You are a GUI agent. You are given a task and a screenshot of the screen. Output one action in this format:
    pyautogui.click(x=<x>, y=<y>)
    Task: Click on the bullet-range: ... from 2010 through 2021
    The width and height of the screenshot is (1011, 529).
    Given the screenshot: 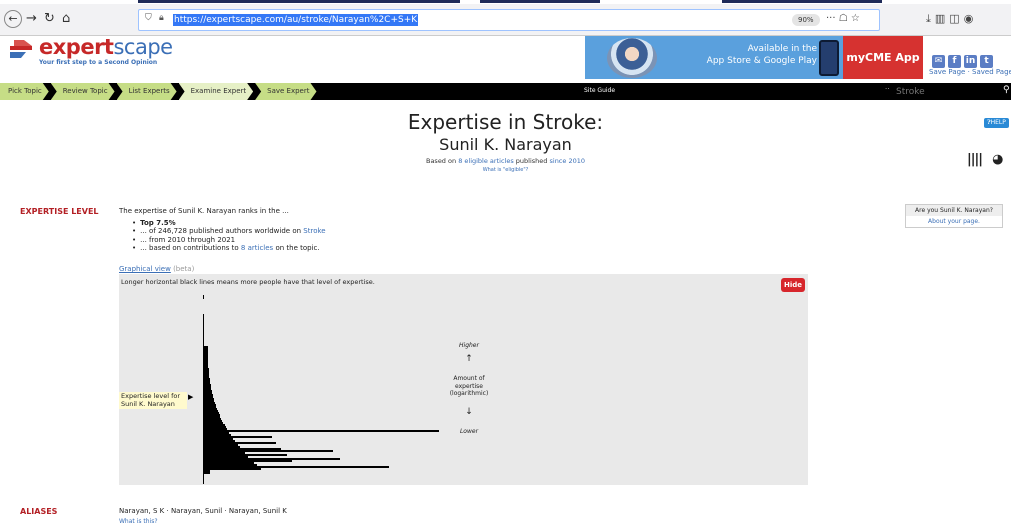 What is the action you would take?
    pyautogui.click(x=229, y=240)
    